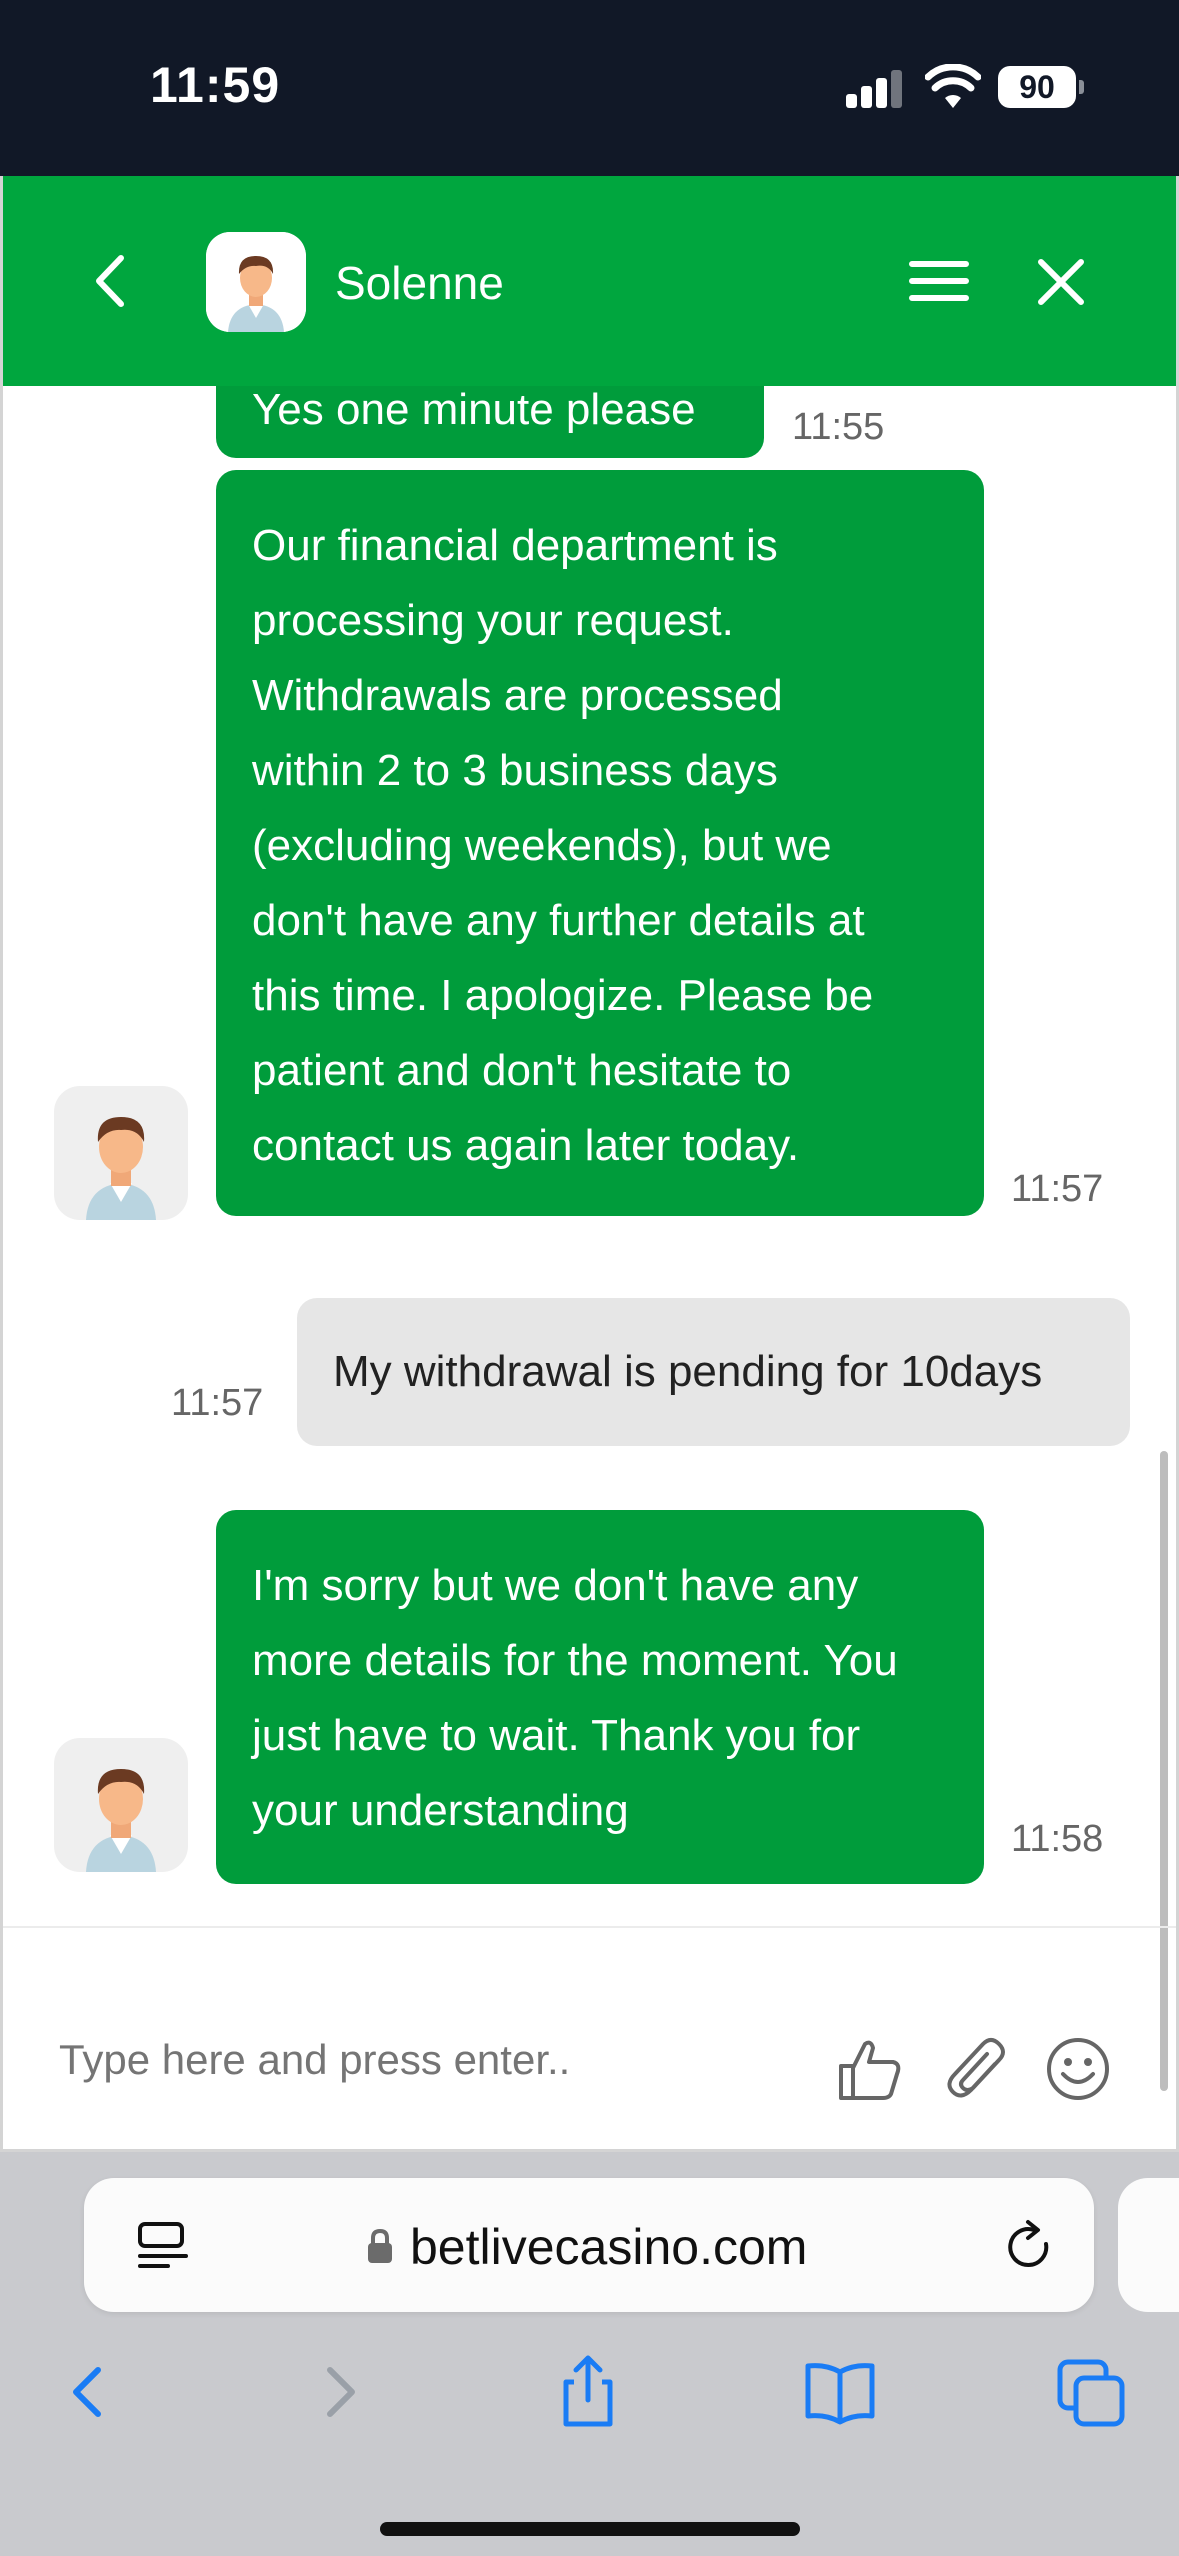  Describe the element at coordinates (522, 1070) in the screenshot. I see `message-line: patient and don't hesitate to` at that location.